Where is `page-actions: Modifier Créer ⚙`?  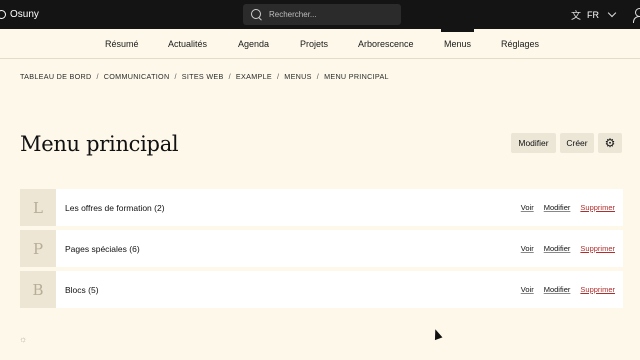
page-actions: Modifier Créer ⚙ is located at coordinates (566, 143).